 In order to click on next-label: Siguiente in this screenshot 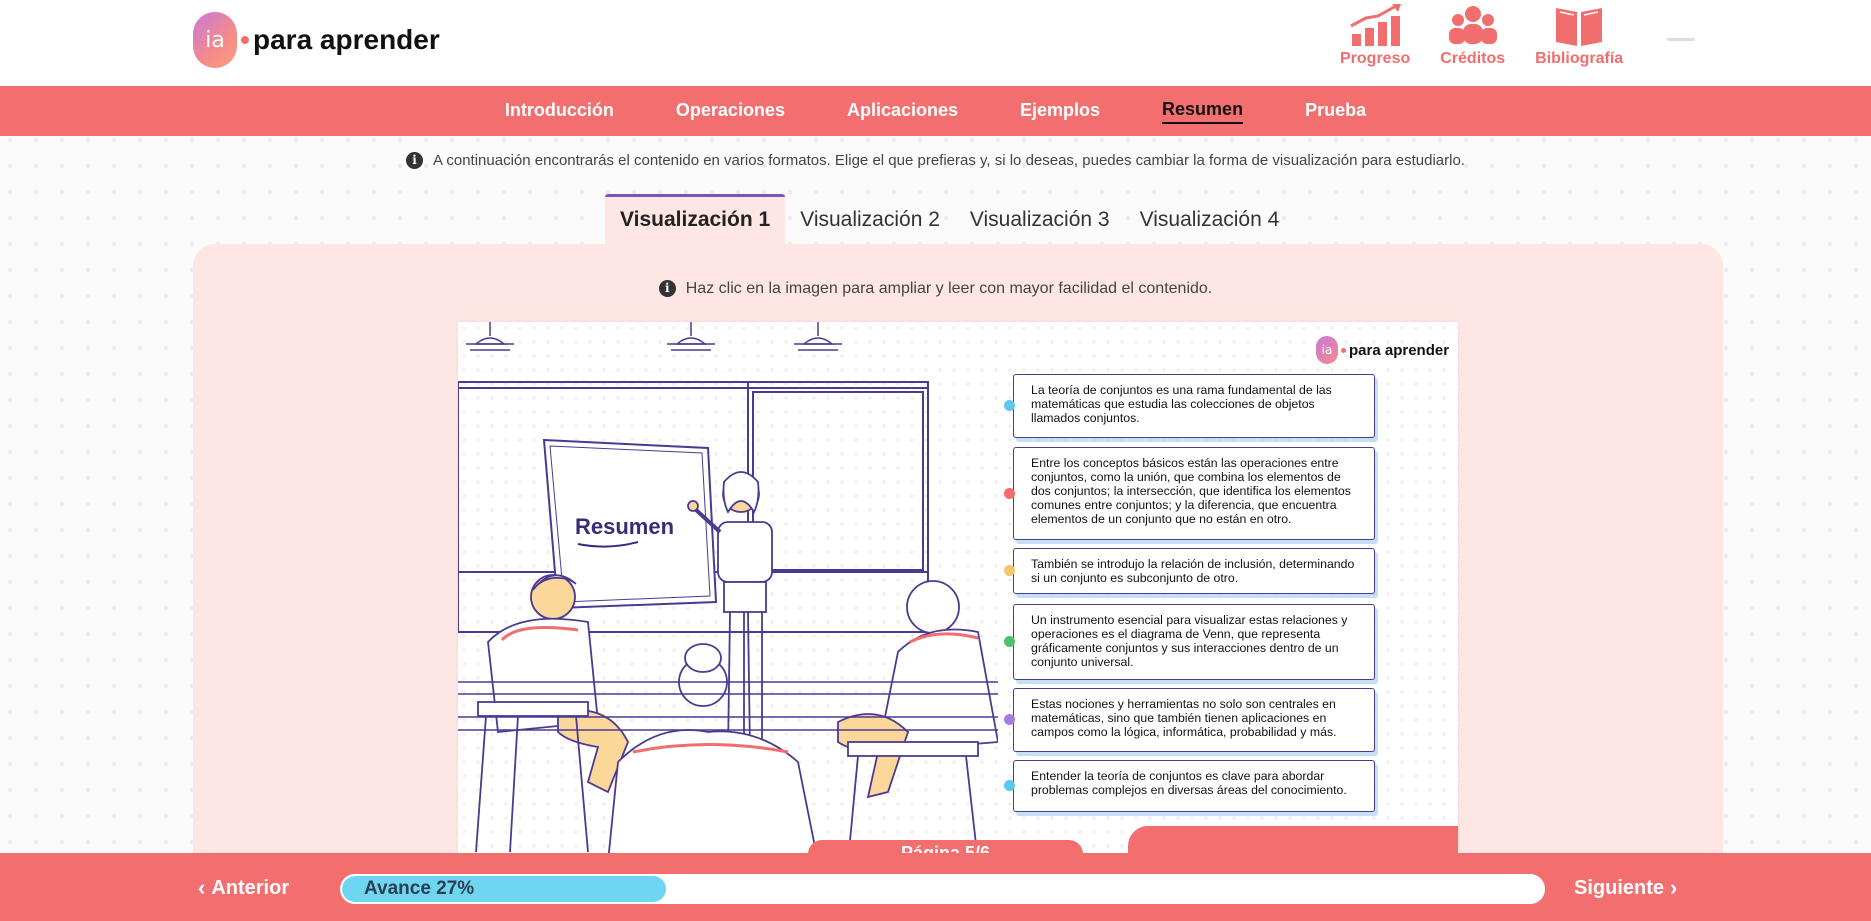, I will do `click(1619, 887)`.